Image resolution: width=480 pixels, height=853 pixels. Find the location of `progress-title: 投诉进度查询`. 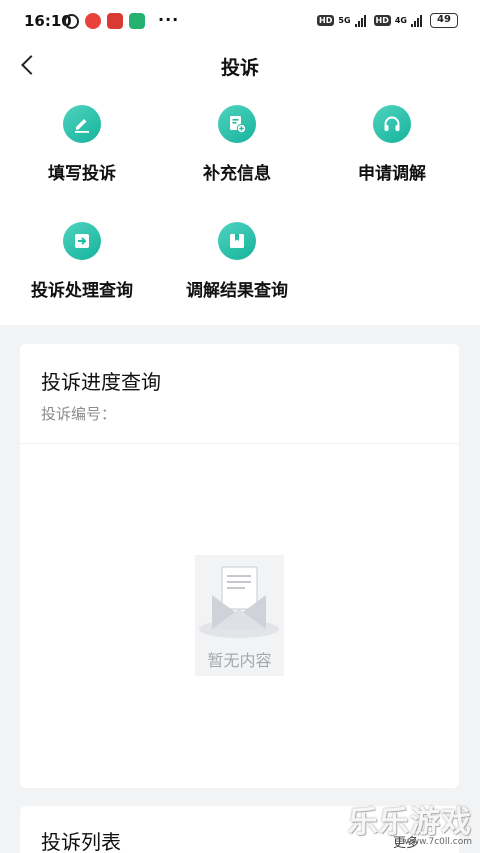

progress-title: 投诉进度查询 is located at coordinates (101, 382).